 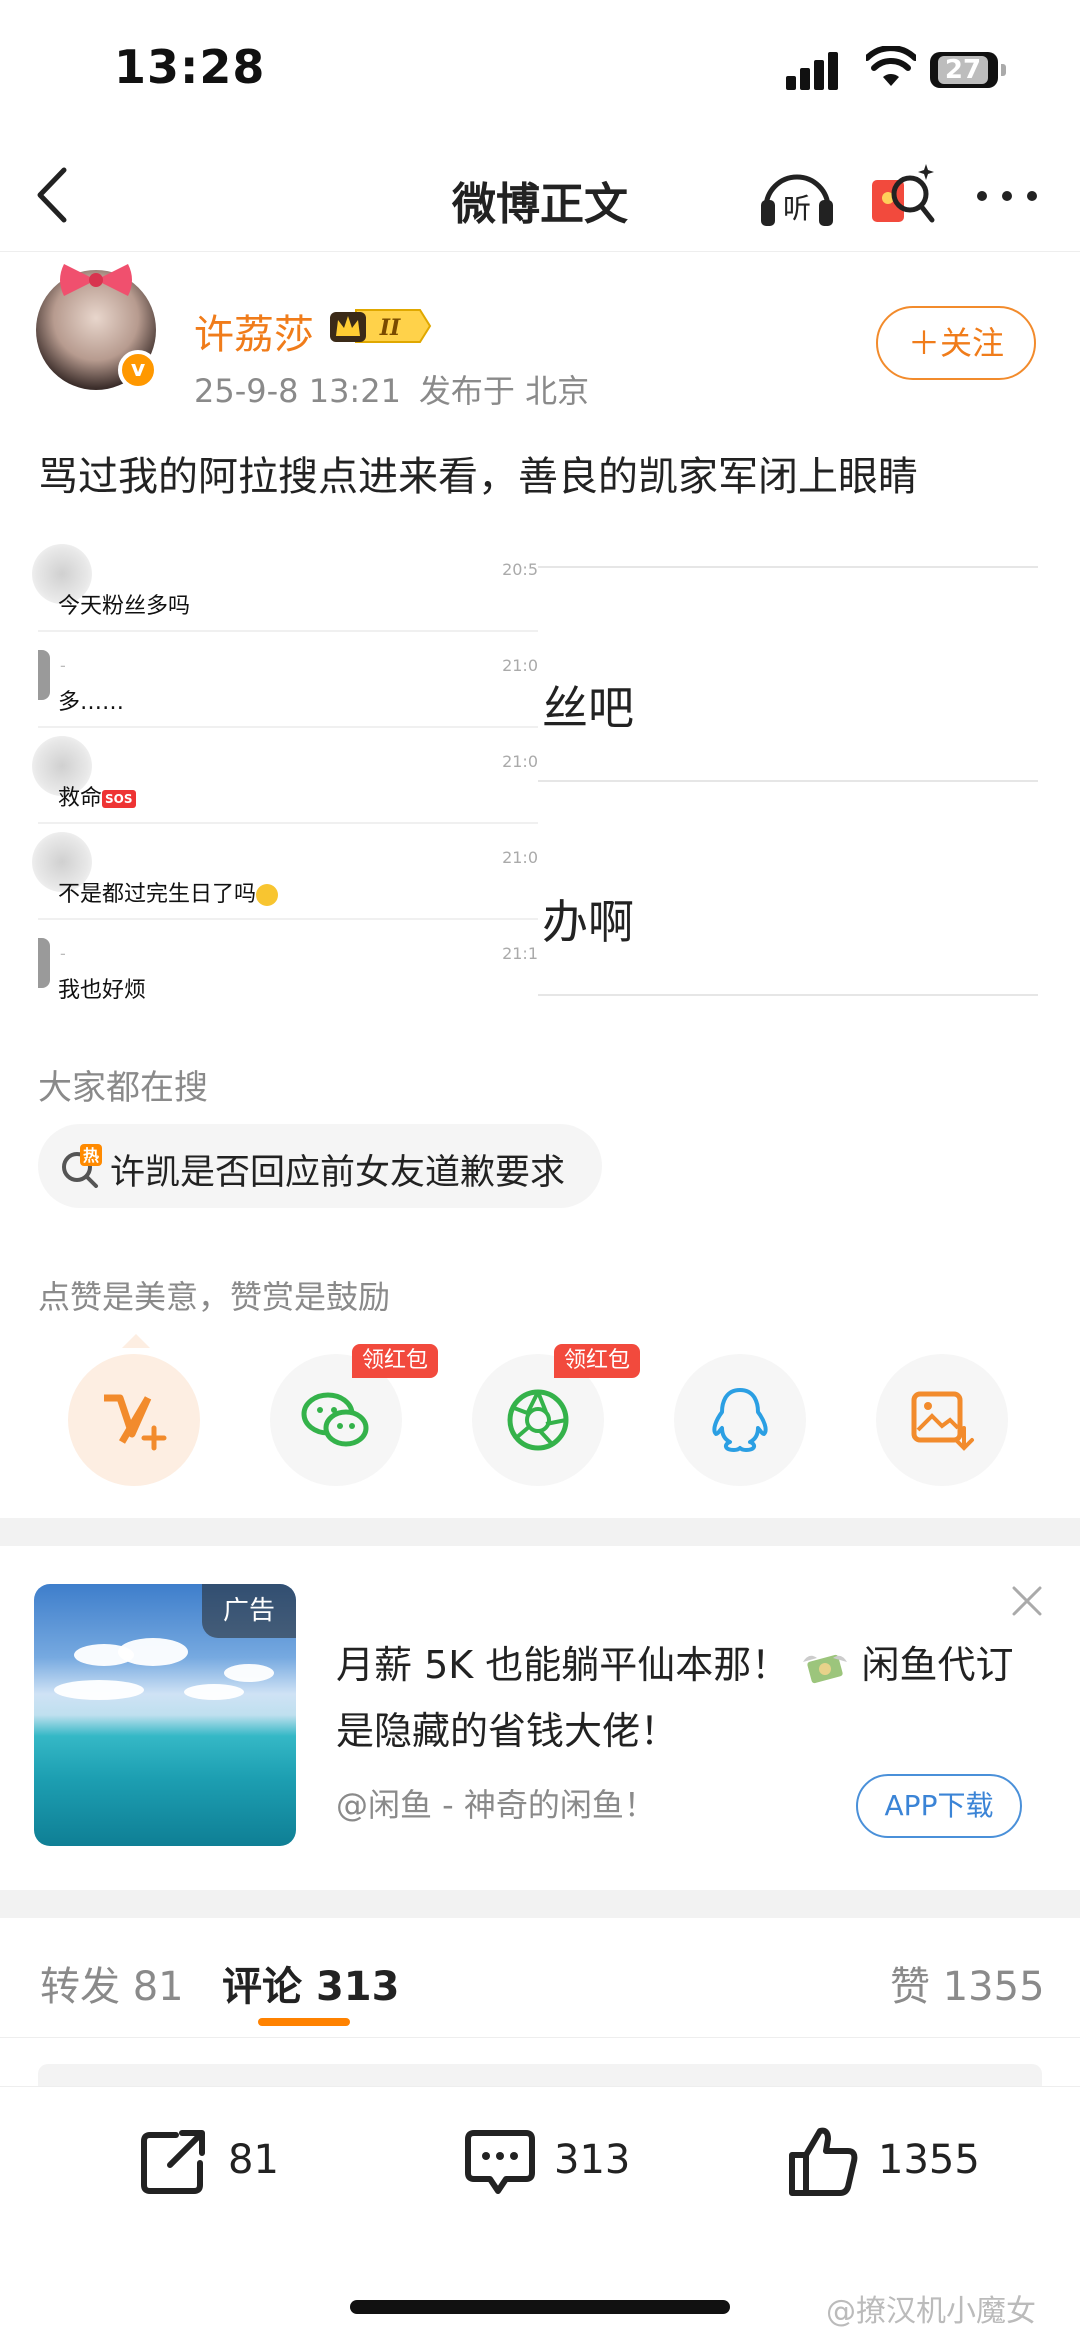 I want to click on repost-button: 81, so click(x=216, y=2168).